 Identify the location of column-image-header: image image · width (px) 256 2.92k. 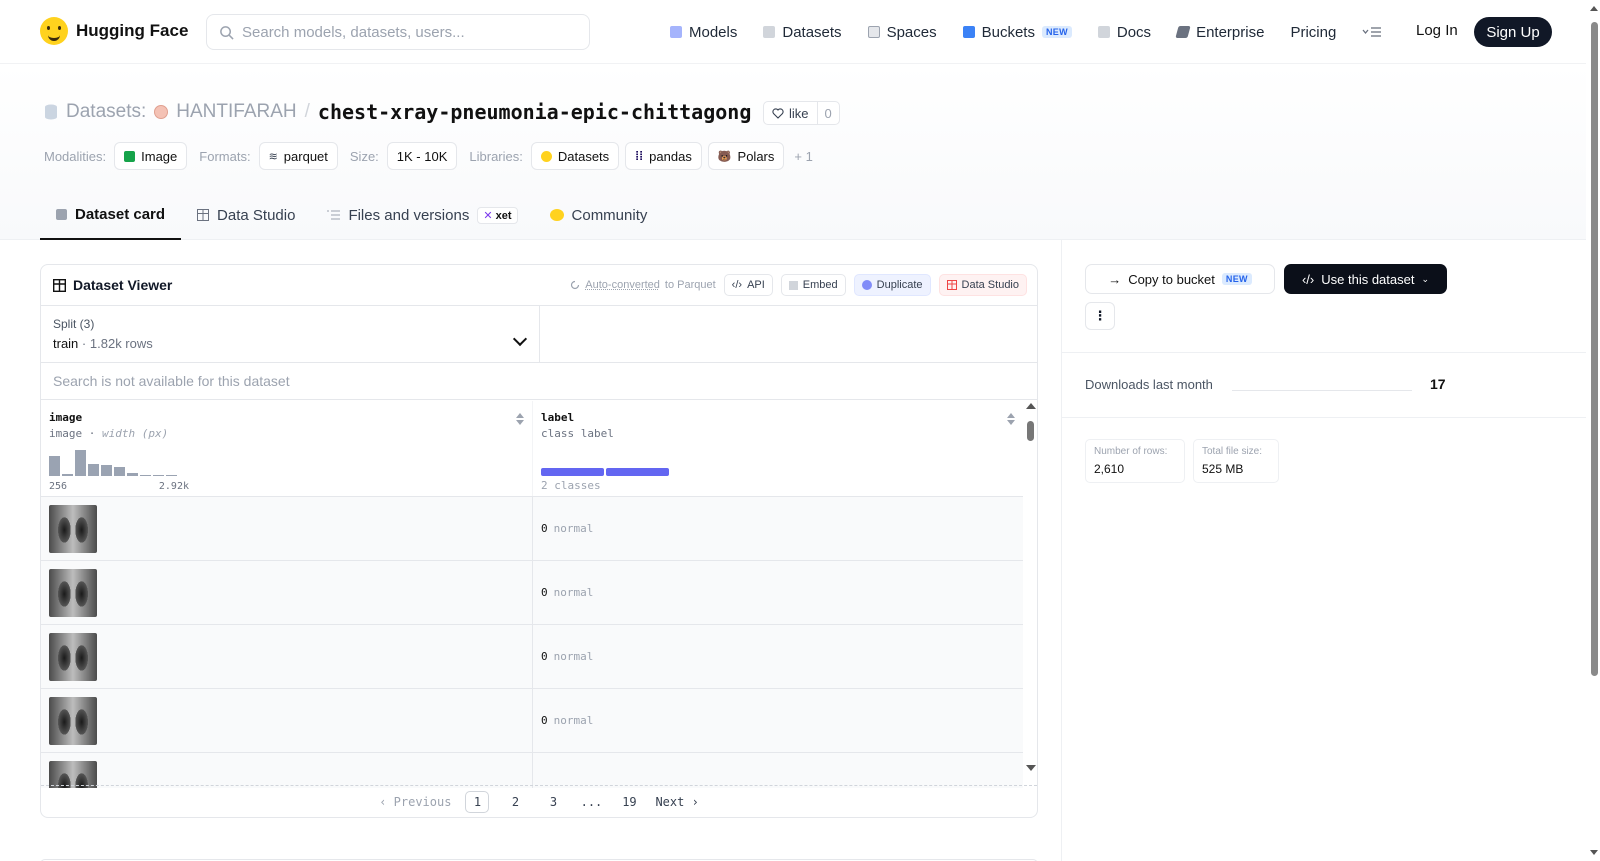
(286, 448).